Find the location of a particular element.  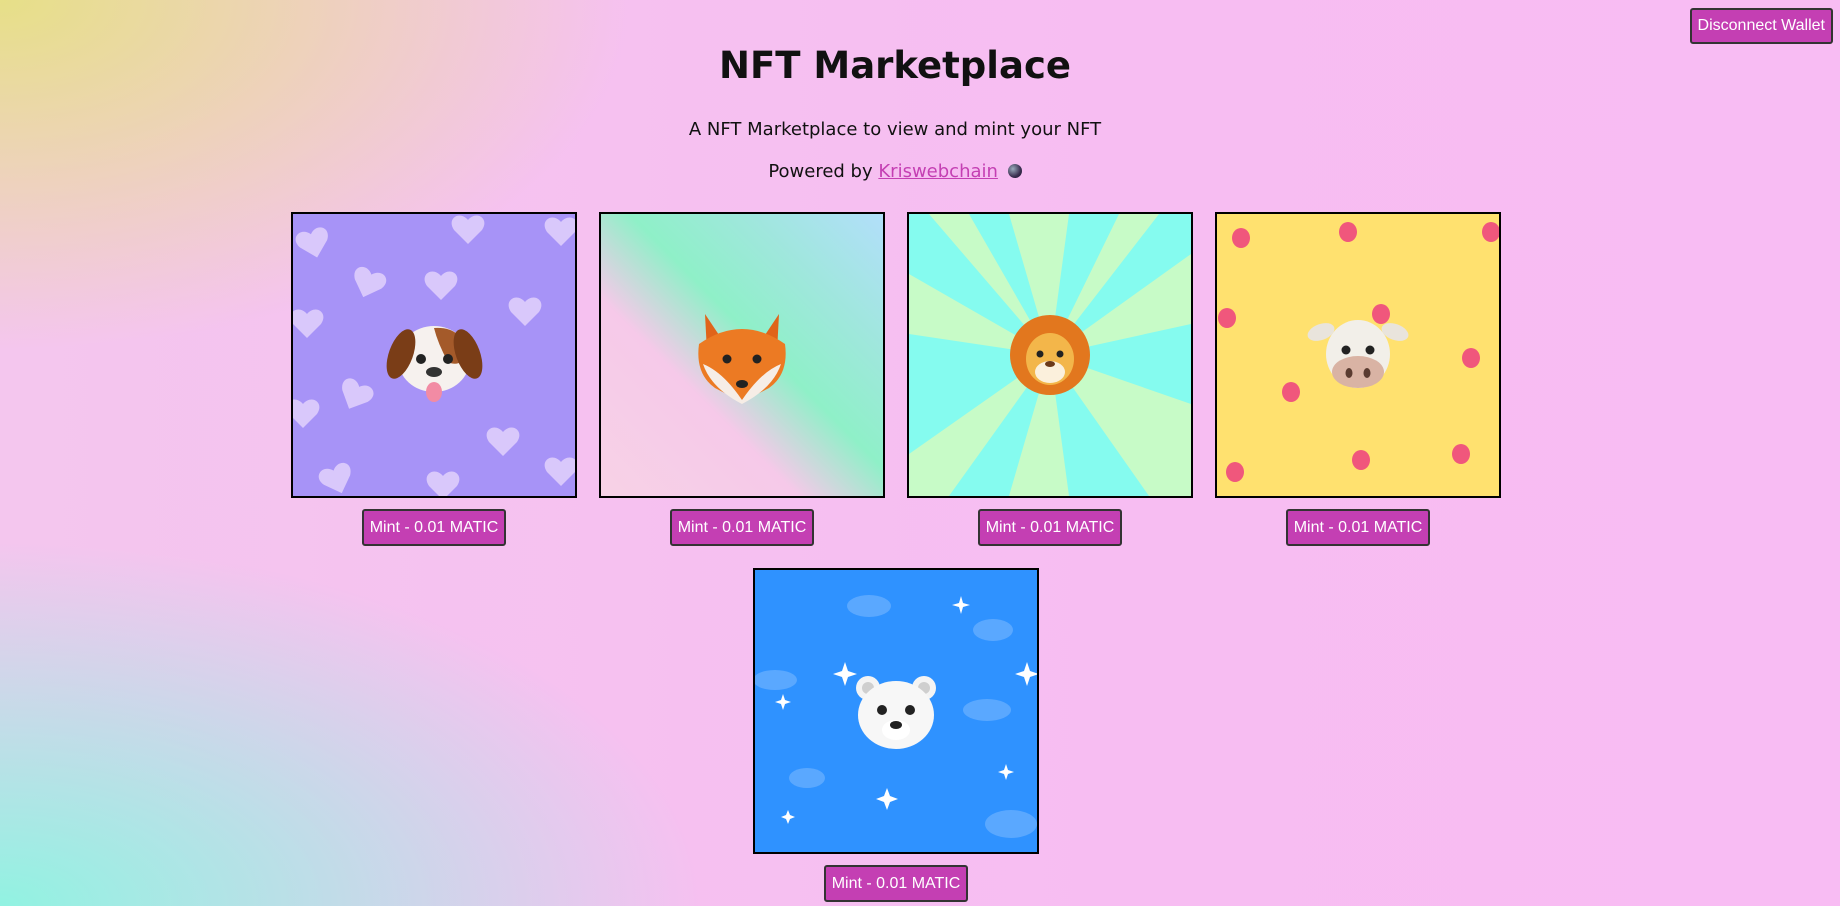

mint-button-cow: Mint - 0.01 MATIC is located at coordinates (1358, 527).